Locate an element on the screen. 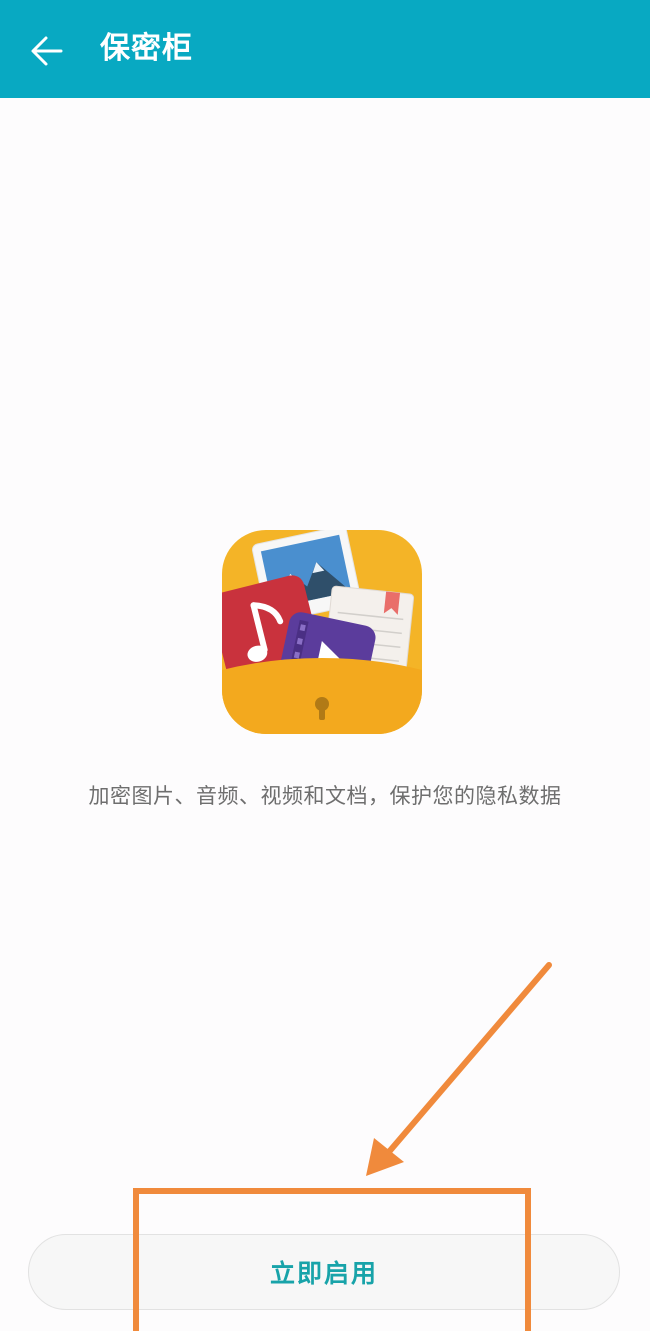 The width and height of the screenshot is (650, 1331). vault-folder-icon is located at coordinates (321, 631).